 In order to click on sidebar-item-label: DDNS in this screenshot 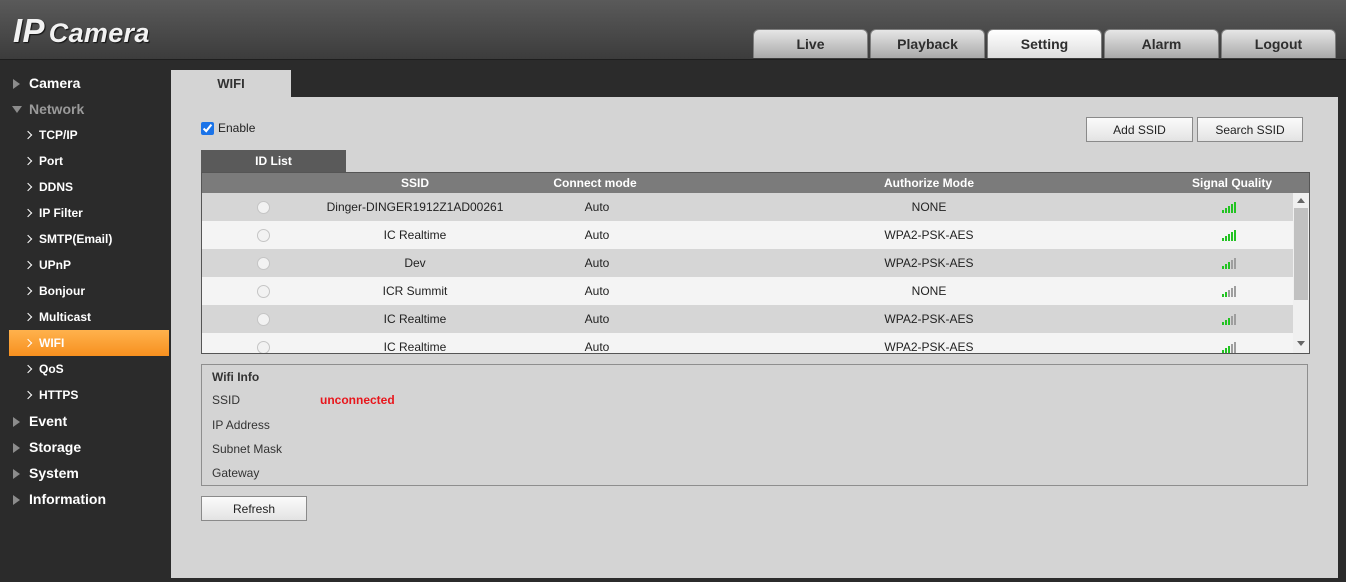, I will do `click(56, 187)`.